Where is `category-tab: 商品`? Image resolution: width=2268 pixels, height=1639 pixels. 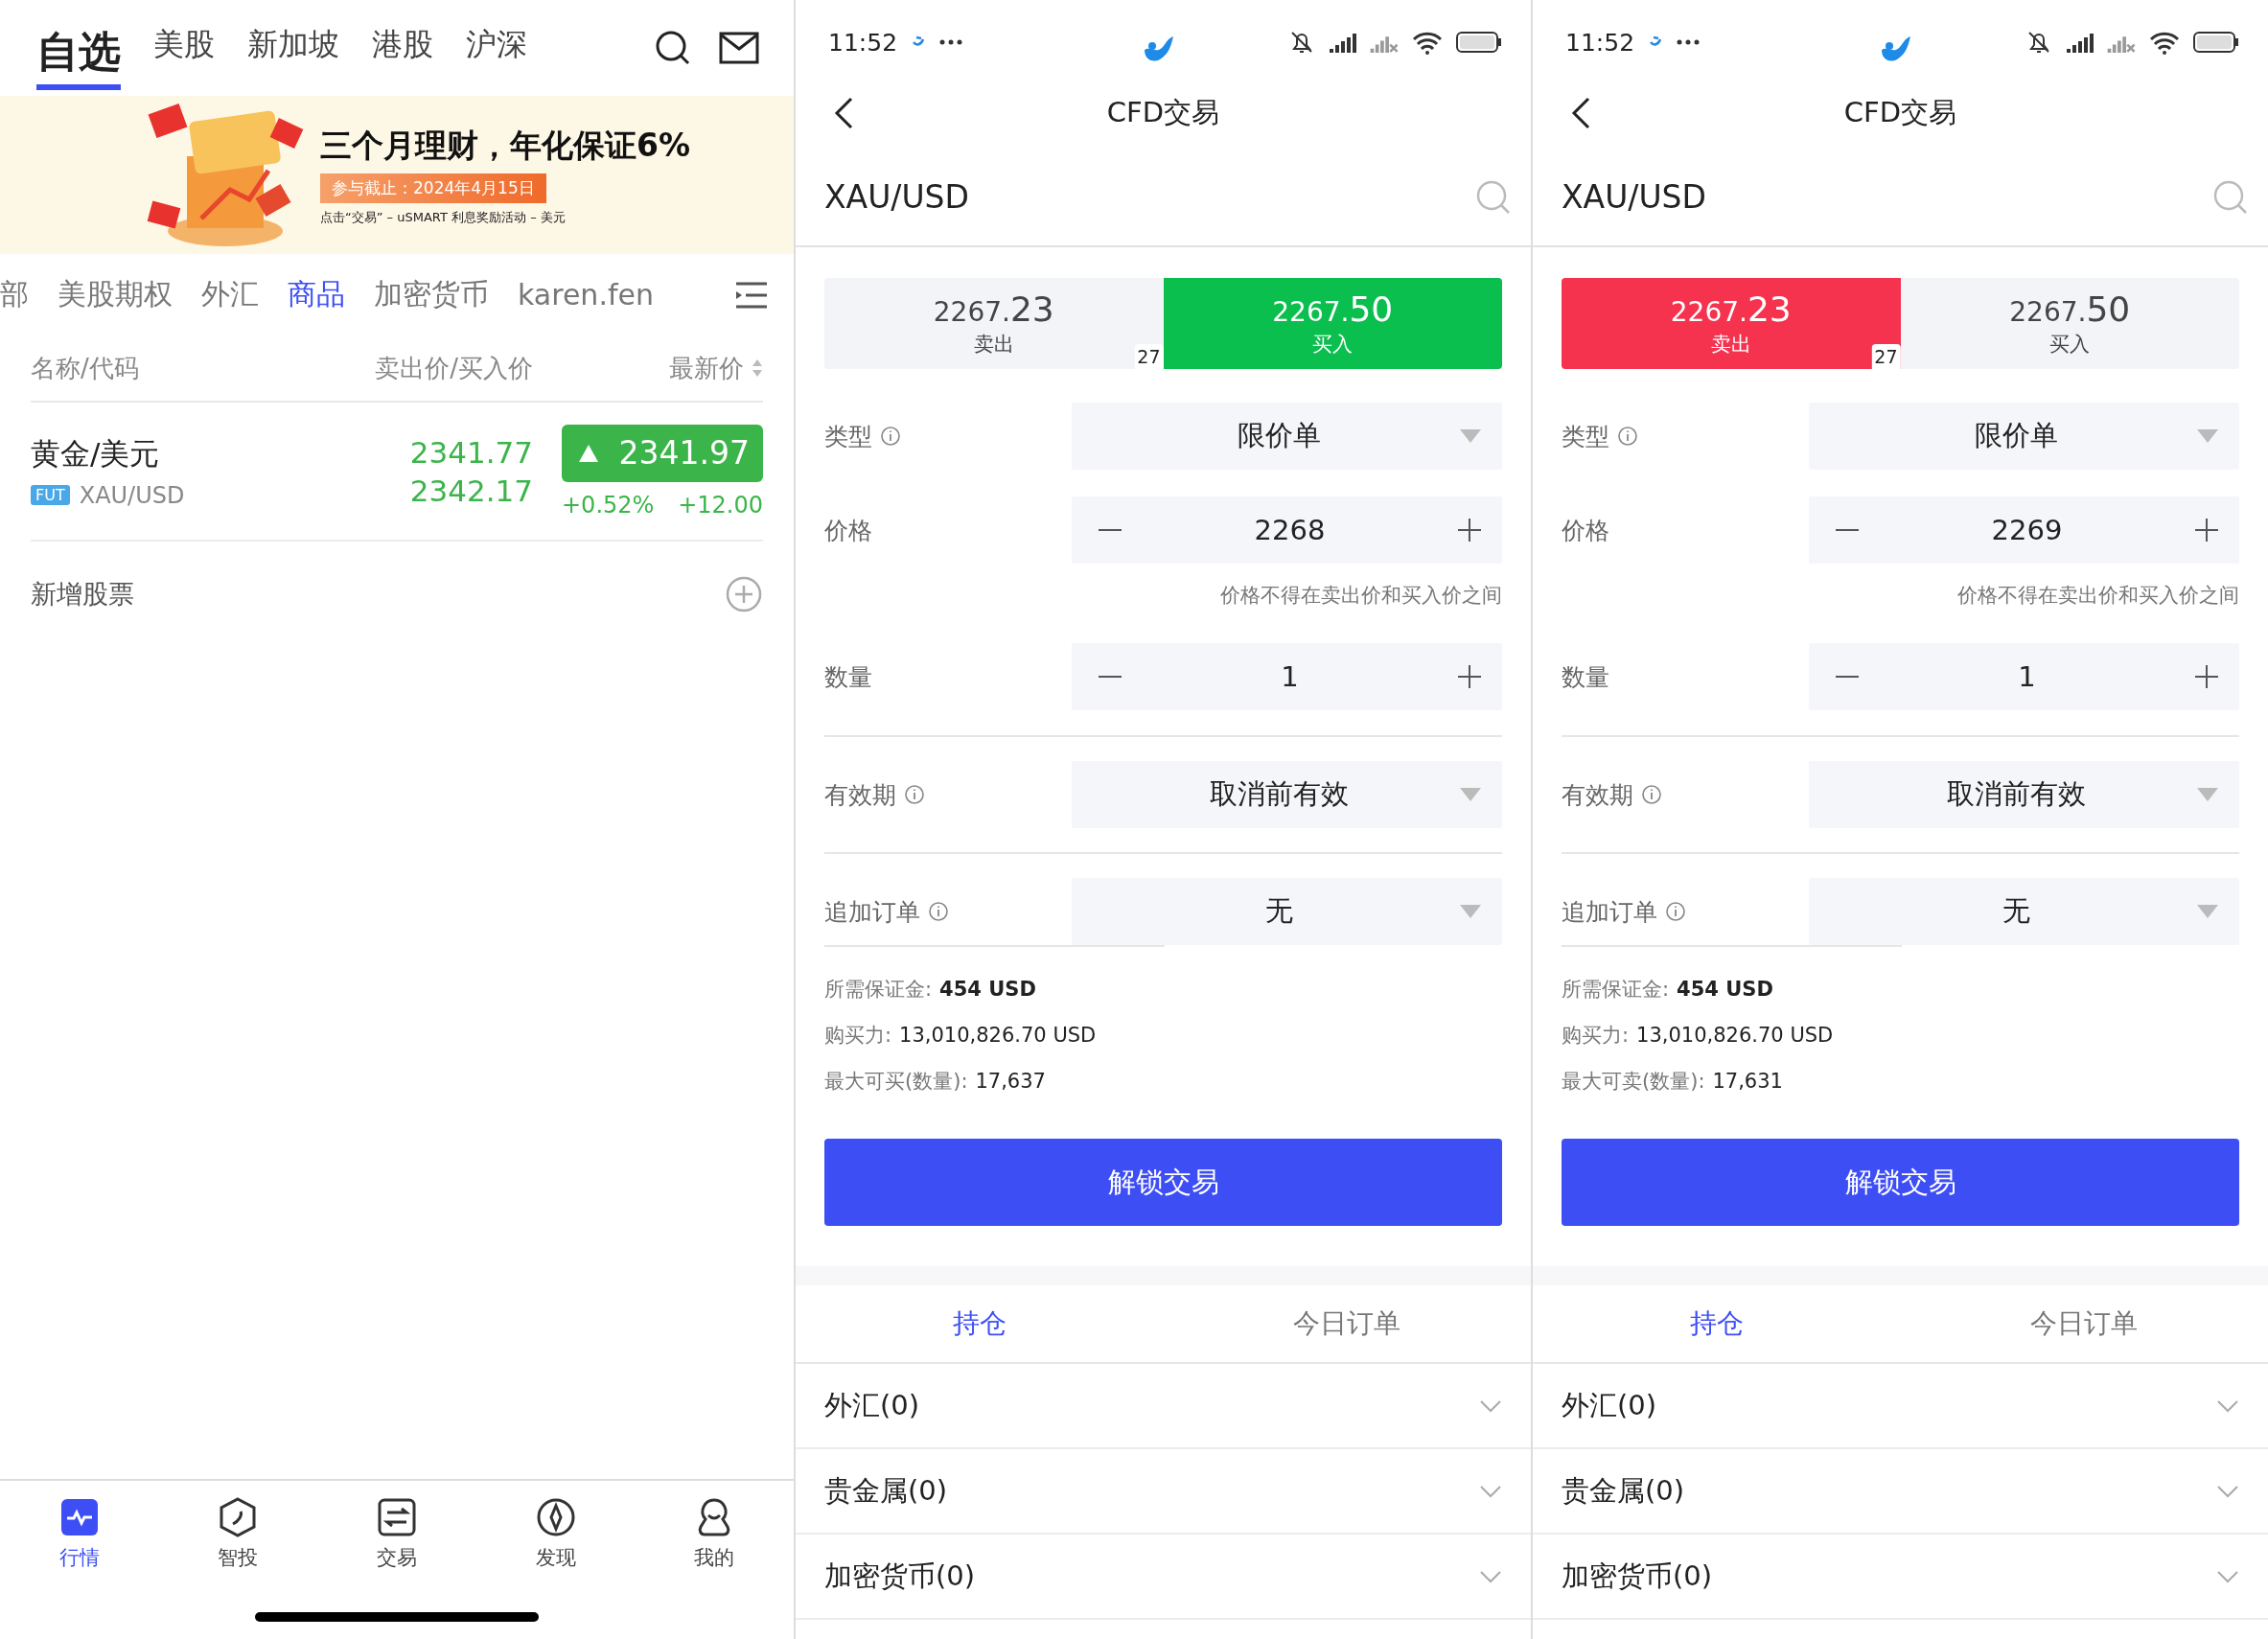 category-tab: 商品 is located at coordinates (316, 295).